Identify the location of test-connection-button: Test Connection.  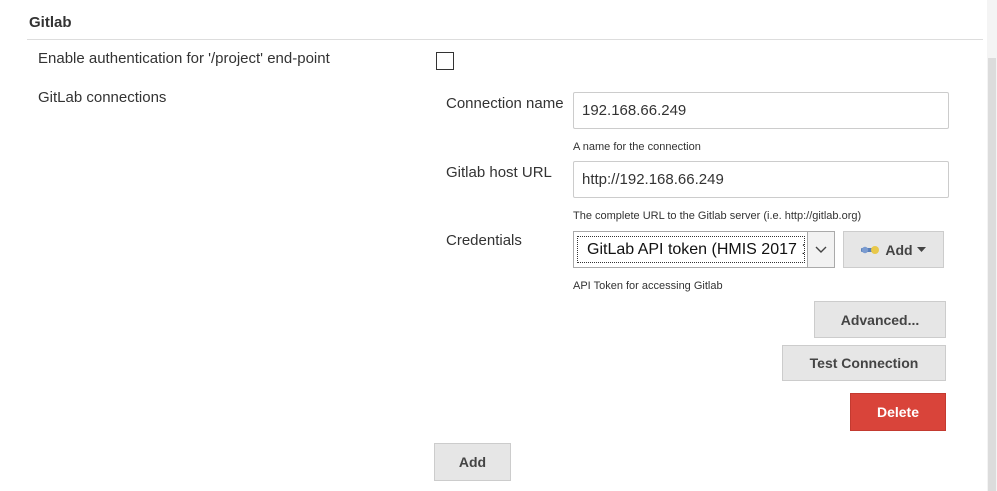
(864, 363).